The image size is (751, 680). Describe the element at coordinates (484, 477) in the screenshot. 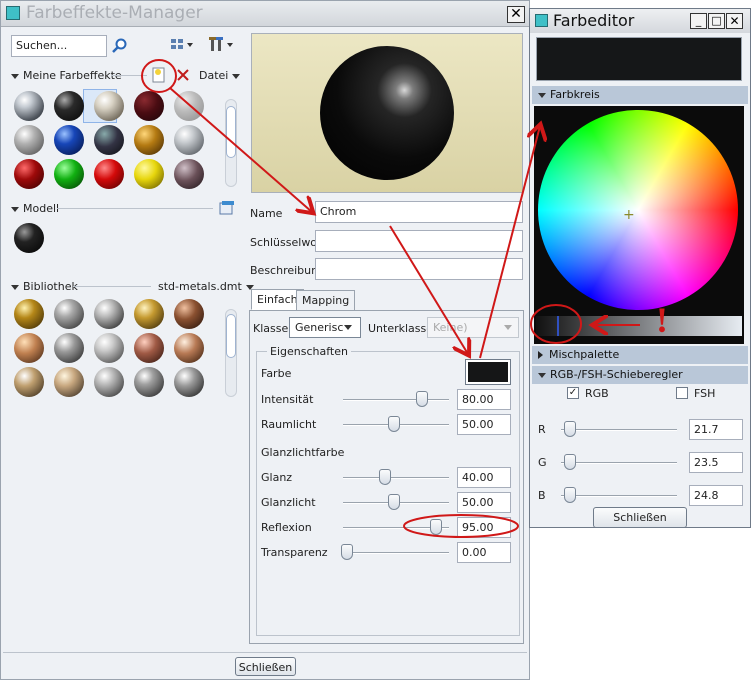

I see `property-value-field: 40.00` at that location.